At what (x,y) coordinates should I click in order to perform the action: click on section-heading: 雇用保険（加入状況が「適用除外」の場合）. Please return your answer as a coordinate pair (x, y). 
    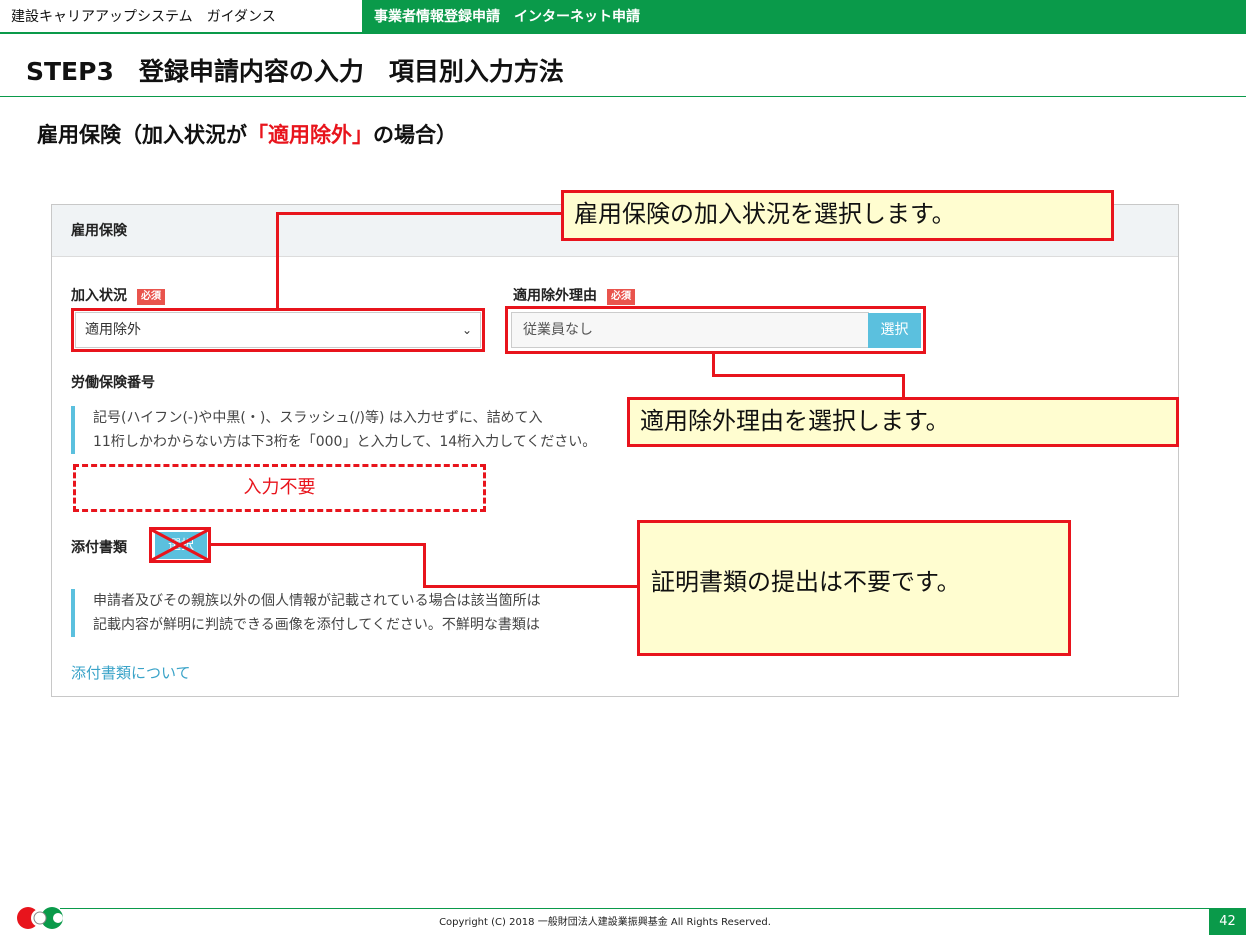
    Looking at the image, I should click on (247, 134).